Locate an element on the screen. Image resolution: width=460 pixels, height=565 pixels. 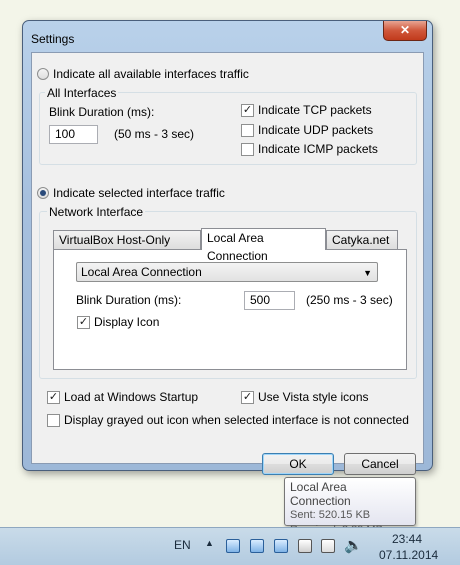
taskbar: EN ▲ 🔈 23:44 07.11.2014 is located at coordinates (230, 546).